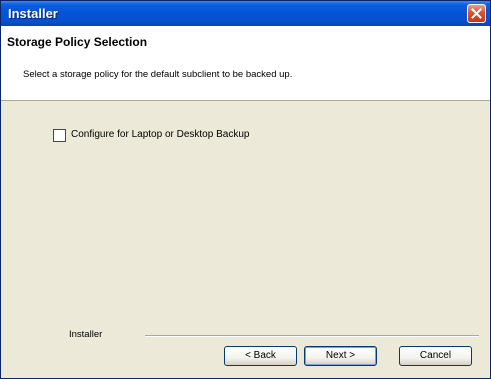 This screenshot has height=379, width=491. I want to click on close-button, so click(476, 13).